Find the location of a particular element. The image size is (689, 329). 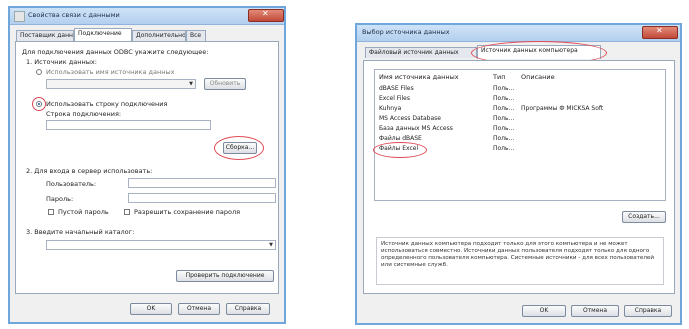

title-bar: Выбор источника данных is located at coordinates (518, 33).